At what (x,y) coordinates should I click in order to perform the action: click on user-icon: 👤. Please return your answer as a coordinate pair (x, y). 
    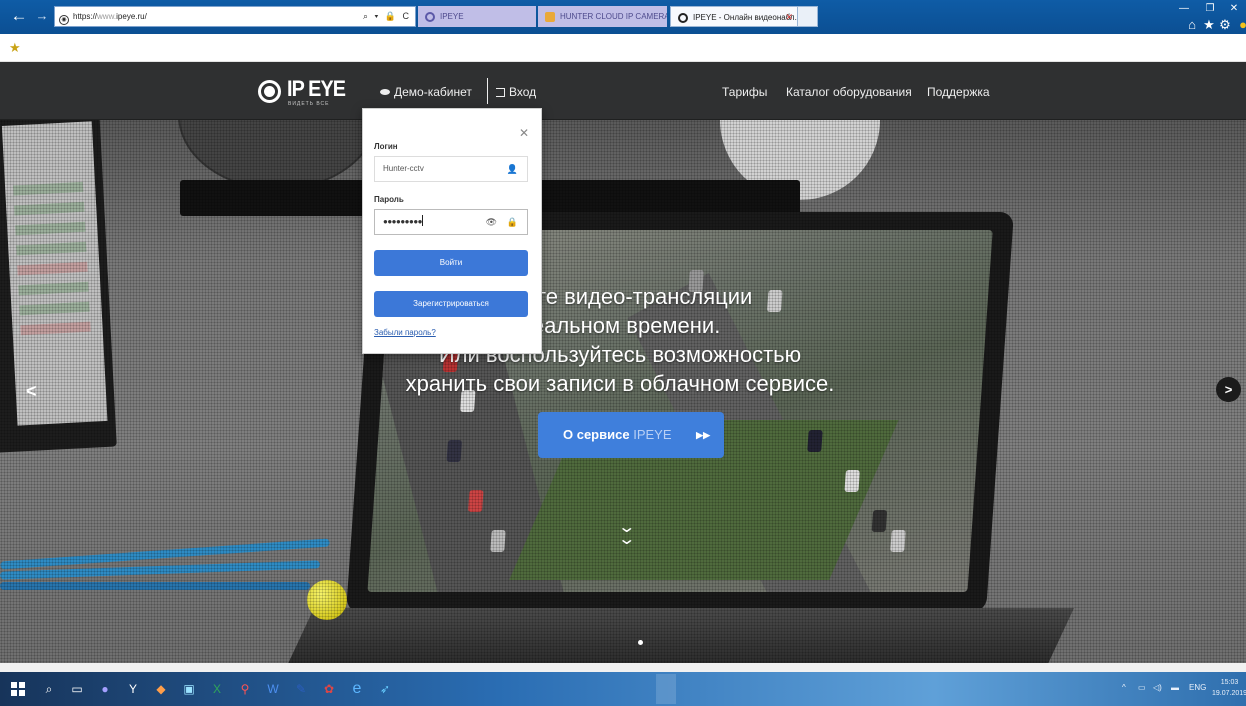
    Looking at the image, I should click on (512, 169).